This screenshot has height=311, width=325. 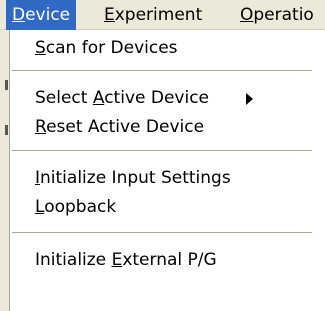 I want to click on menu-operation-label: peratio, so click(x=283, y=15).